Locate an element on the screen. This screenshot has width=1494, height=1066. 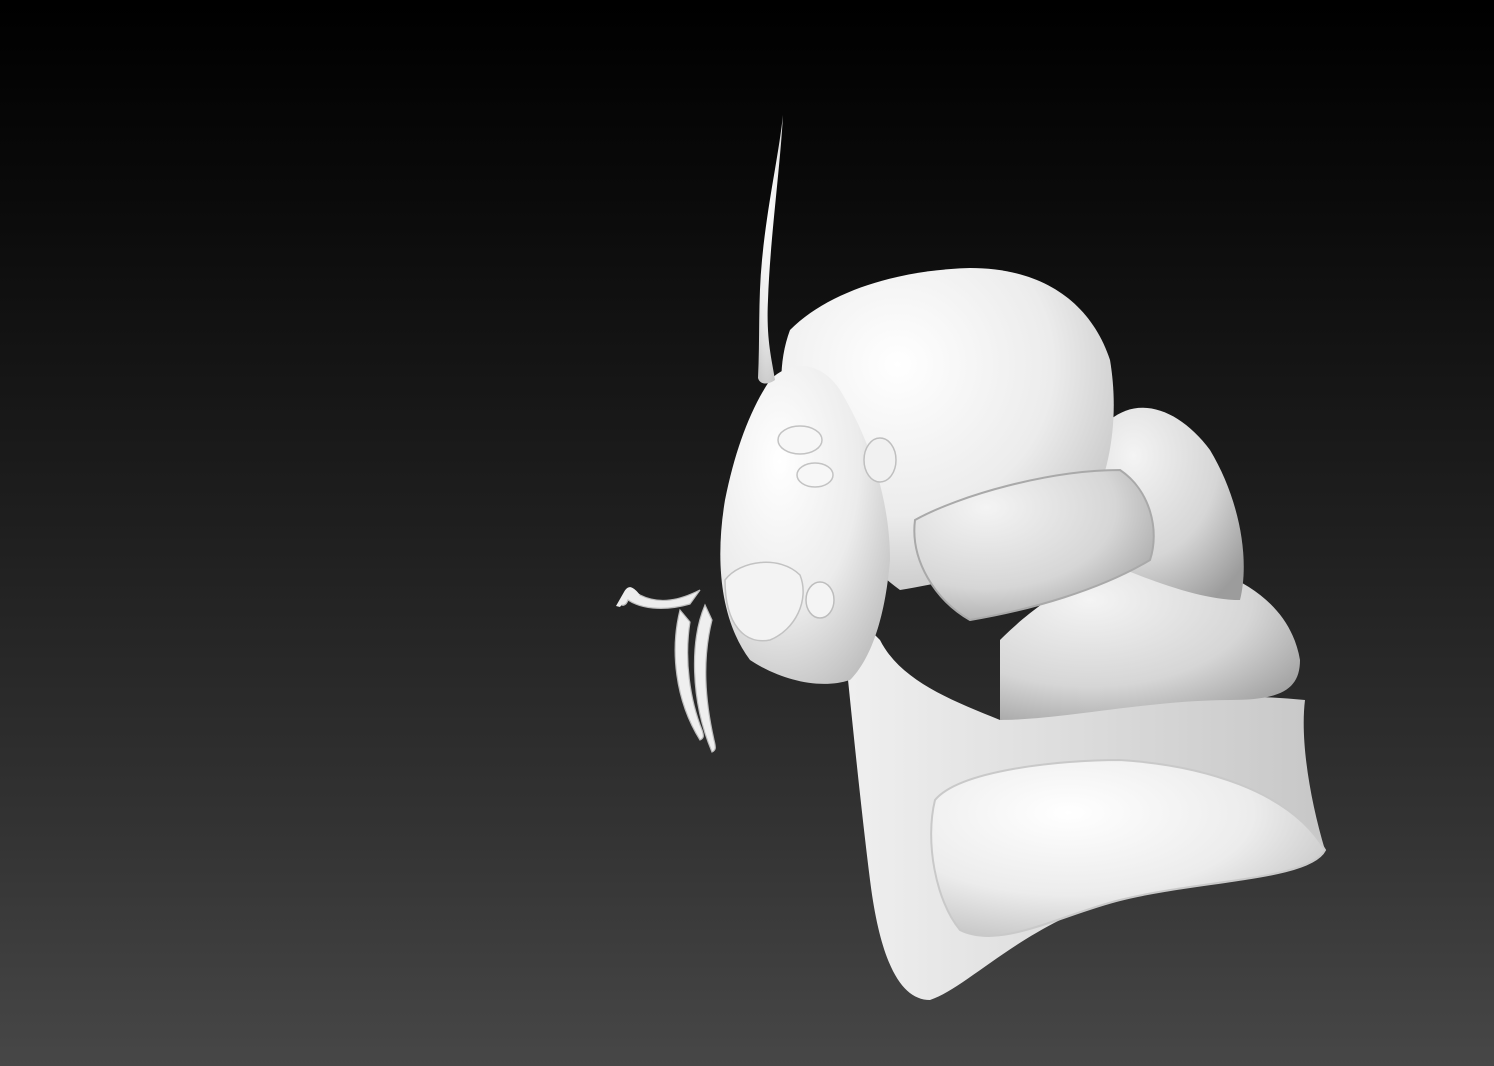
antenna-shape is located at coordinates (770, 249).